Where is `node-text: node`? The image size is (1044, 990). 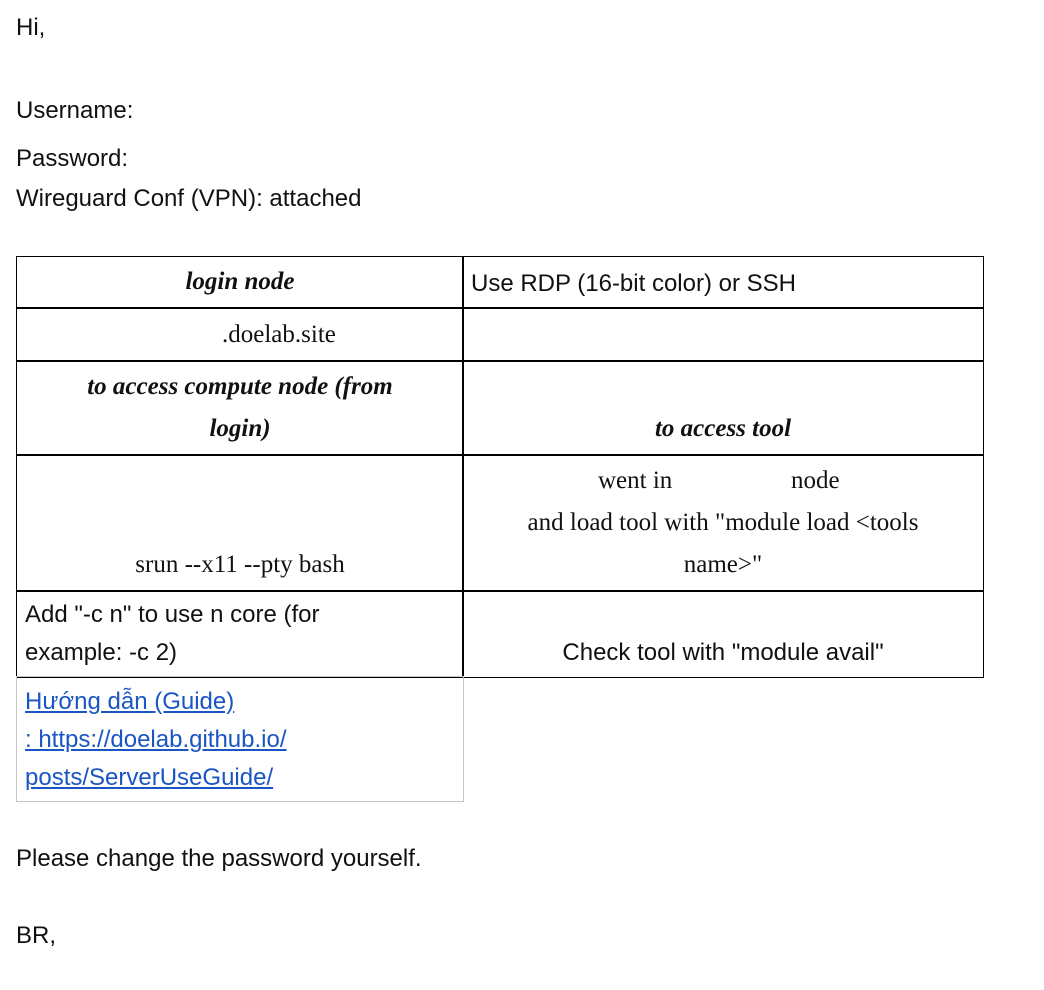 node-text: node is located at coordinates (815, 480).